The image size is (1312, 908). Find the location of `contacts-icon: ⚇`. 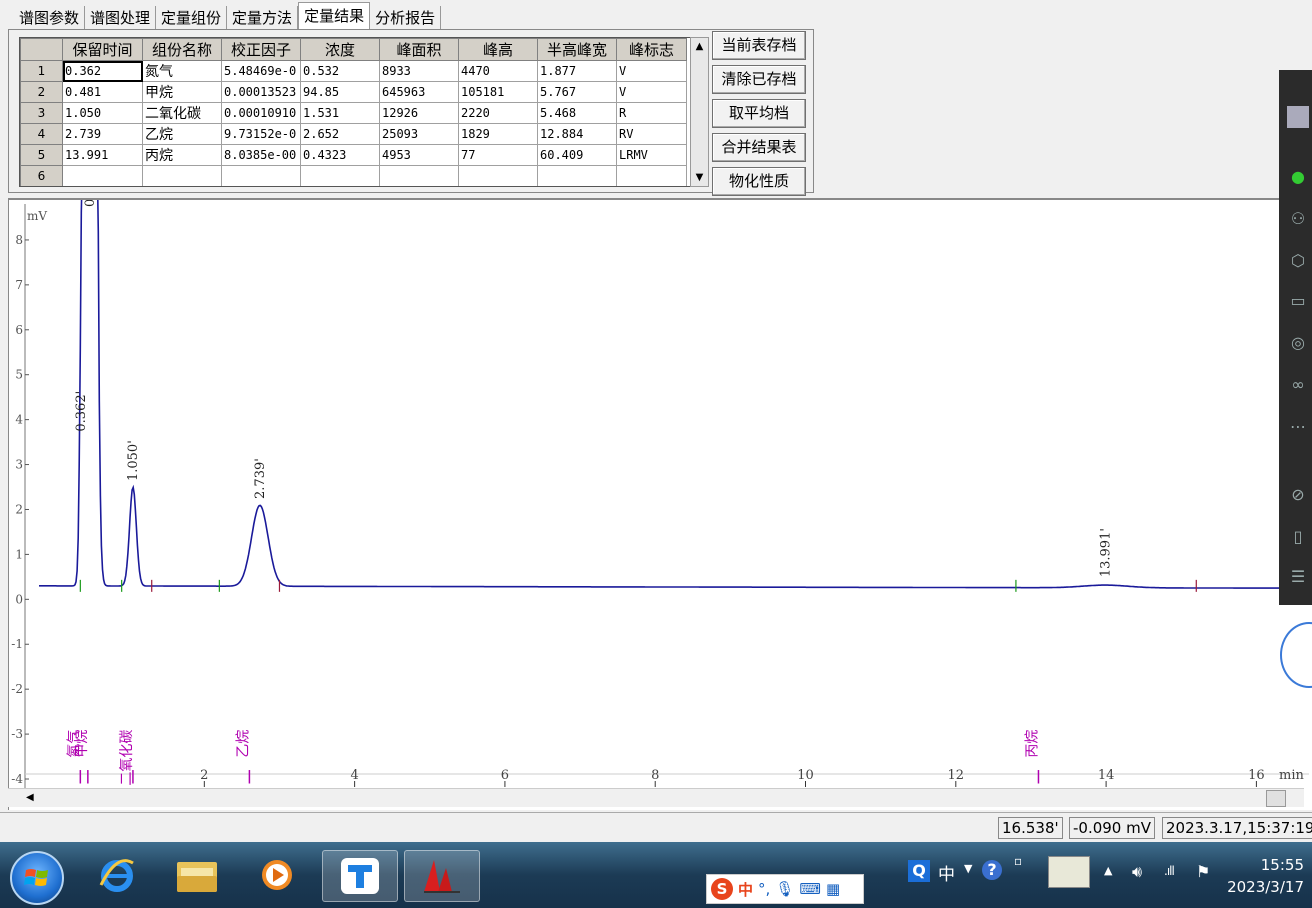

contacts-icon: ⚇ is located at coordinates (1298, 219).